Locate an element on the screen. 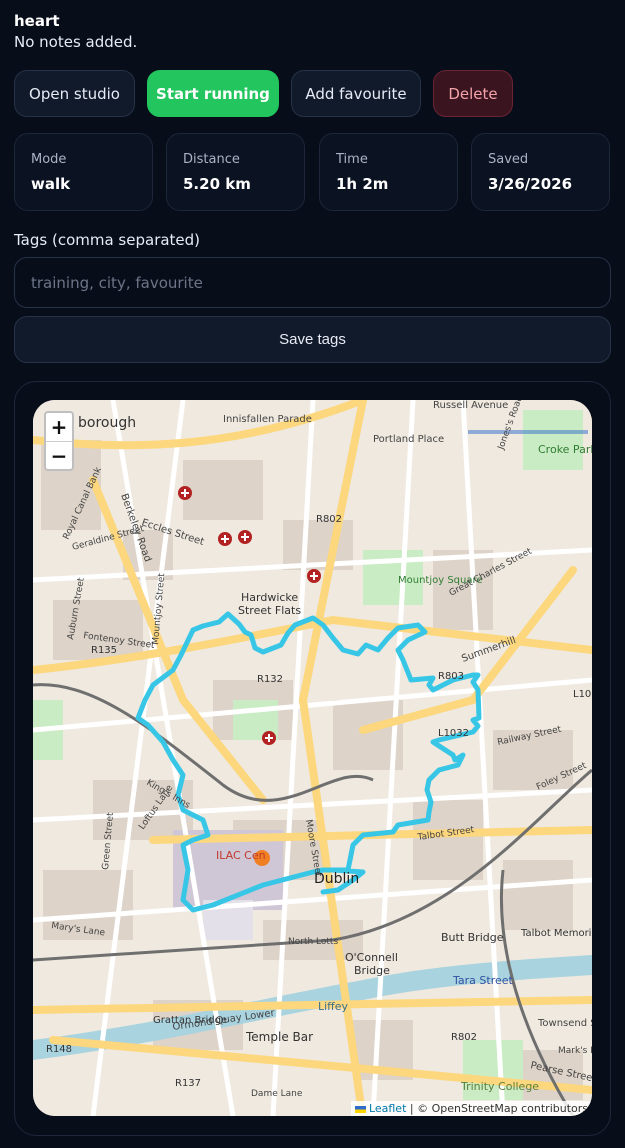  map-label: Croke Park is located at coordinates (565, 449).